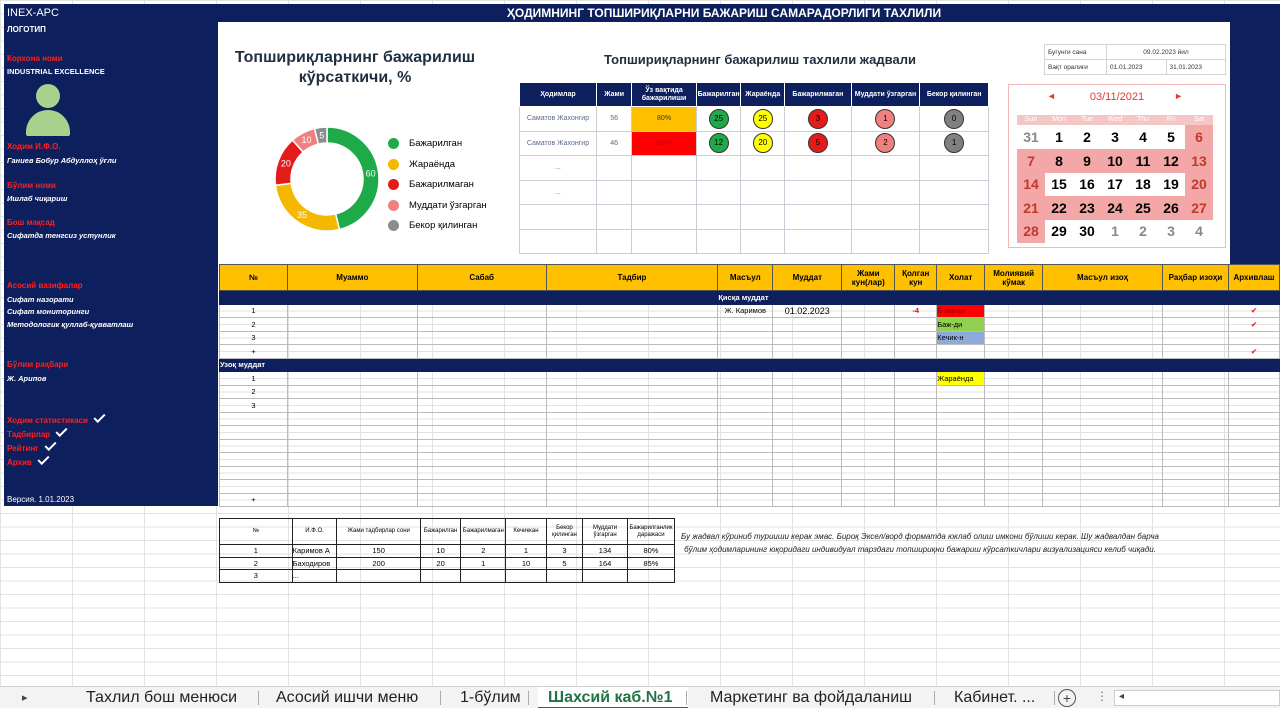  What do you see at coordinates (1195, 67) in the screenshot?
I see `period-to: 31.01.2023` at bounding box center [1195, 67].